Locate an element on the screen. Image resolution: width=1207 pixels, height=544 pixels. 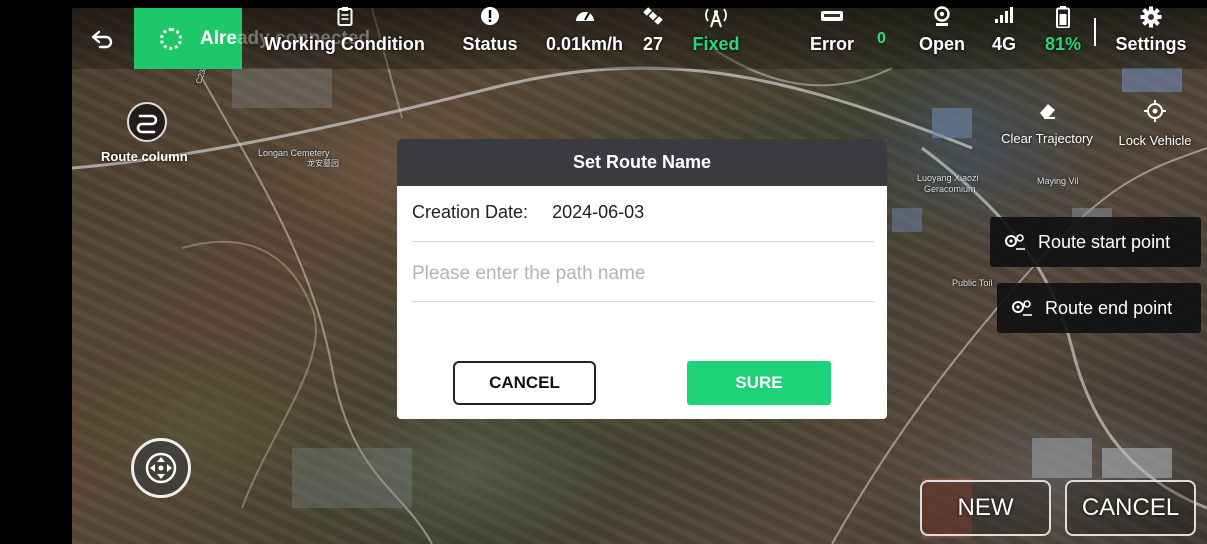
map-label-cemetery: Longan Cemetery is located at coordinates (294, 153).